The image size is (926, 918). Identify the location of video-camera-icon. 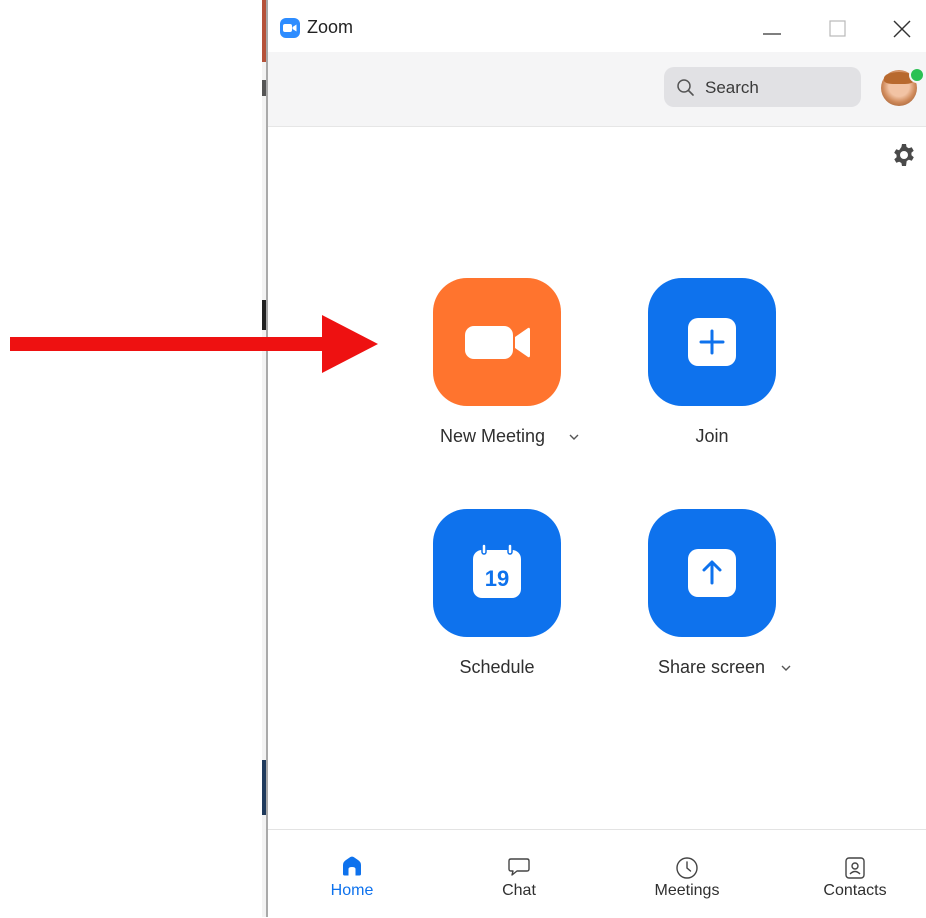
(497, 342).